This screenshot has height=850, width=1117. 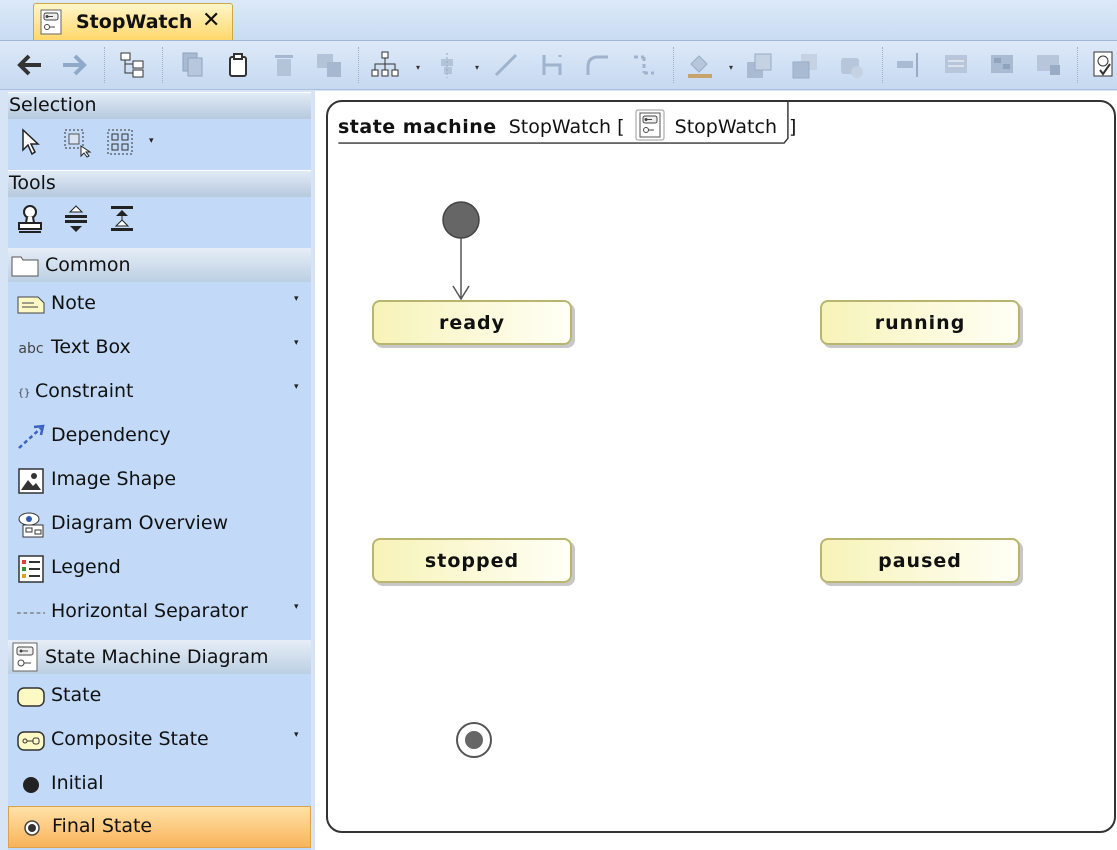 I want to click on common-group-header: Common, so click(x=159, y=265).